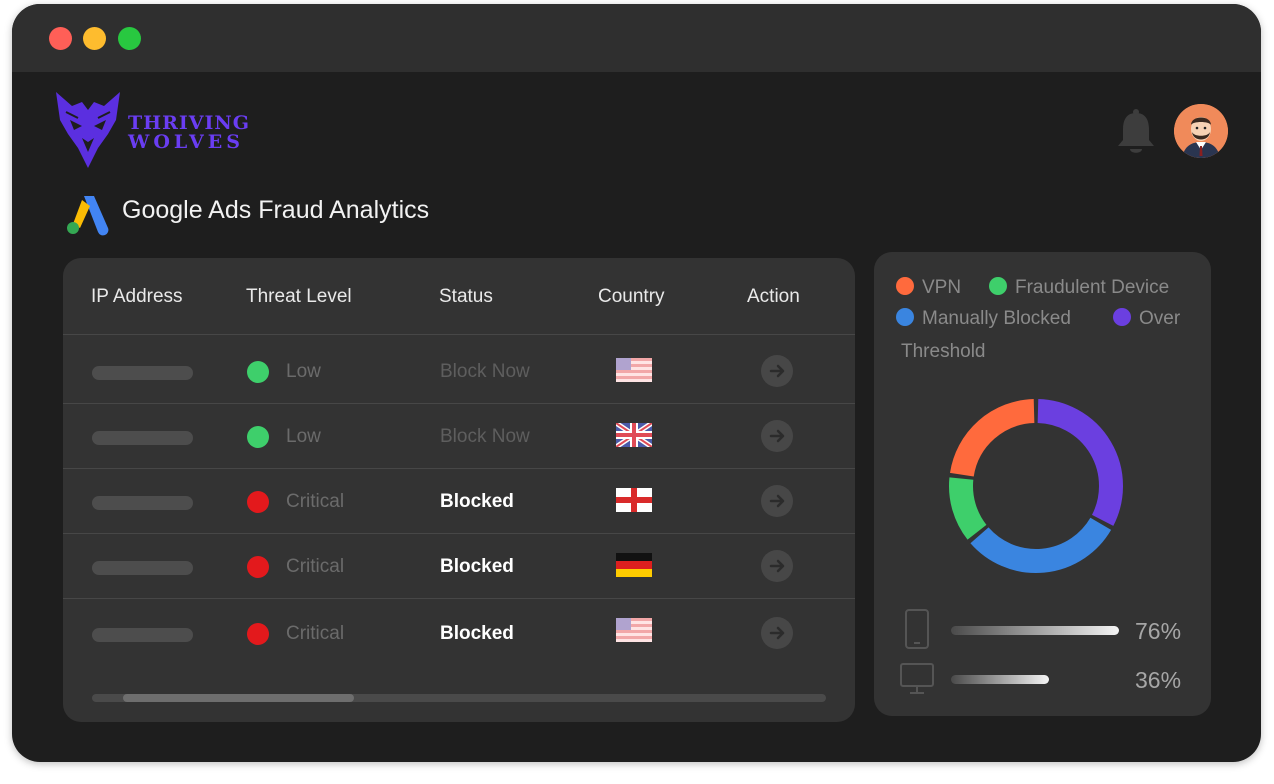 The height and width of the screenshot is (784, 1274). I want to click on desktop-icon, so click(917, 678).